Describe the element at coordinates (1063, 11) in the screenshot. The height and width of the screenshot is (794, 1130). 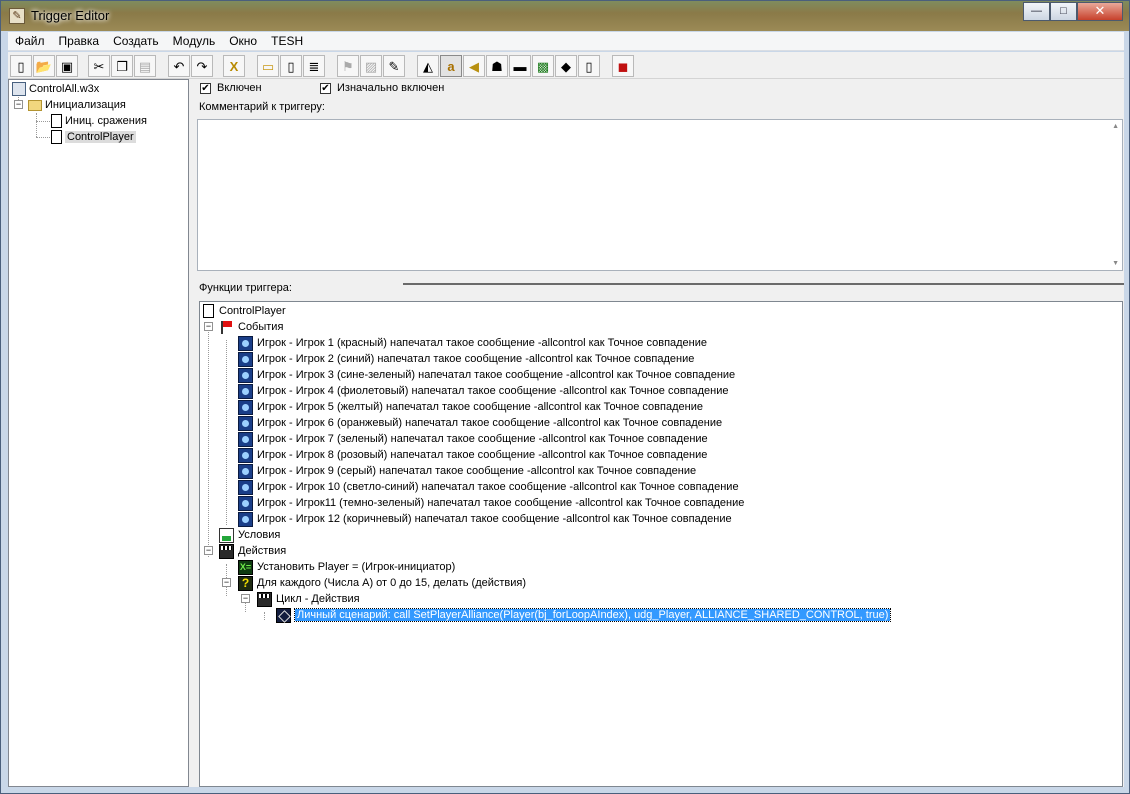
I see `maximize-button: □` at that location.